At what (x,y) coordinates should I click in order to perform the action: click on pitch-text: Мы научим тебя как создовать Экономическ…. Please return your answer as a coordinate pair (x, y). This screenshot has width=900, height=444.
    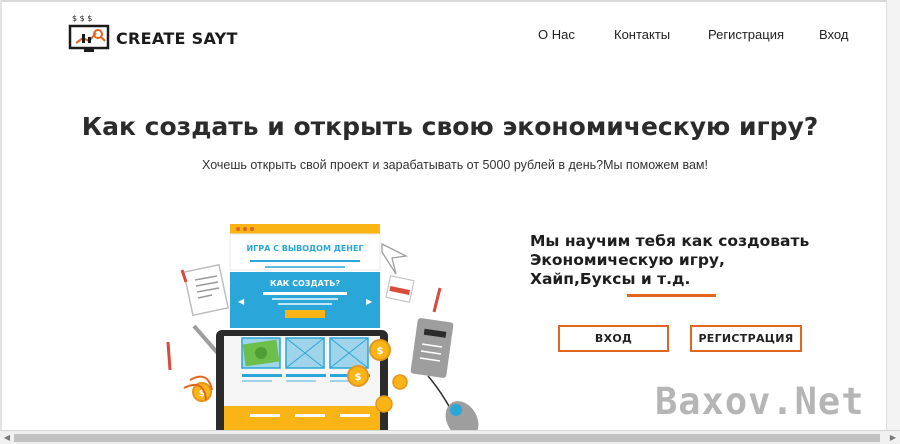
    Looking at the image, I should click on (700, 260).